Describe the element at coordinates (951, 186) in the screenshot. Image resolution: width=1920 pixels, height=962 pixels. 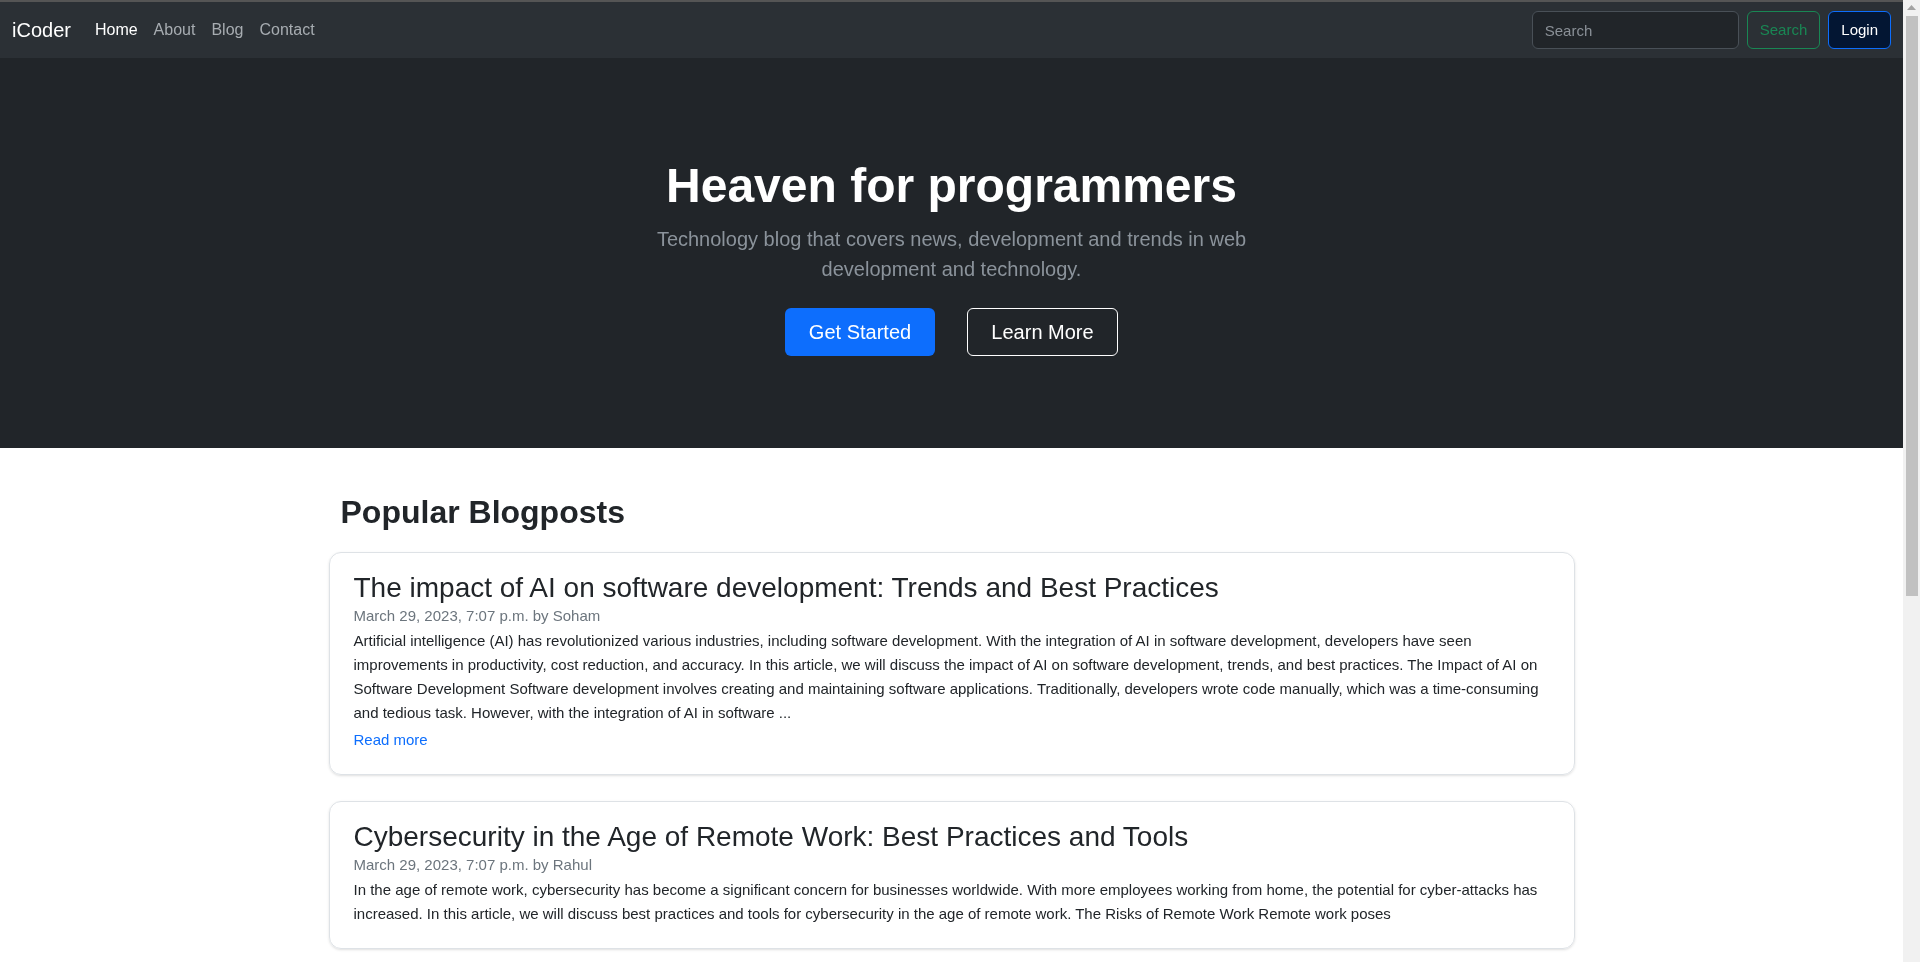
I see `hero-title: Heaven for programmers` at that location.